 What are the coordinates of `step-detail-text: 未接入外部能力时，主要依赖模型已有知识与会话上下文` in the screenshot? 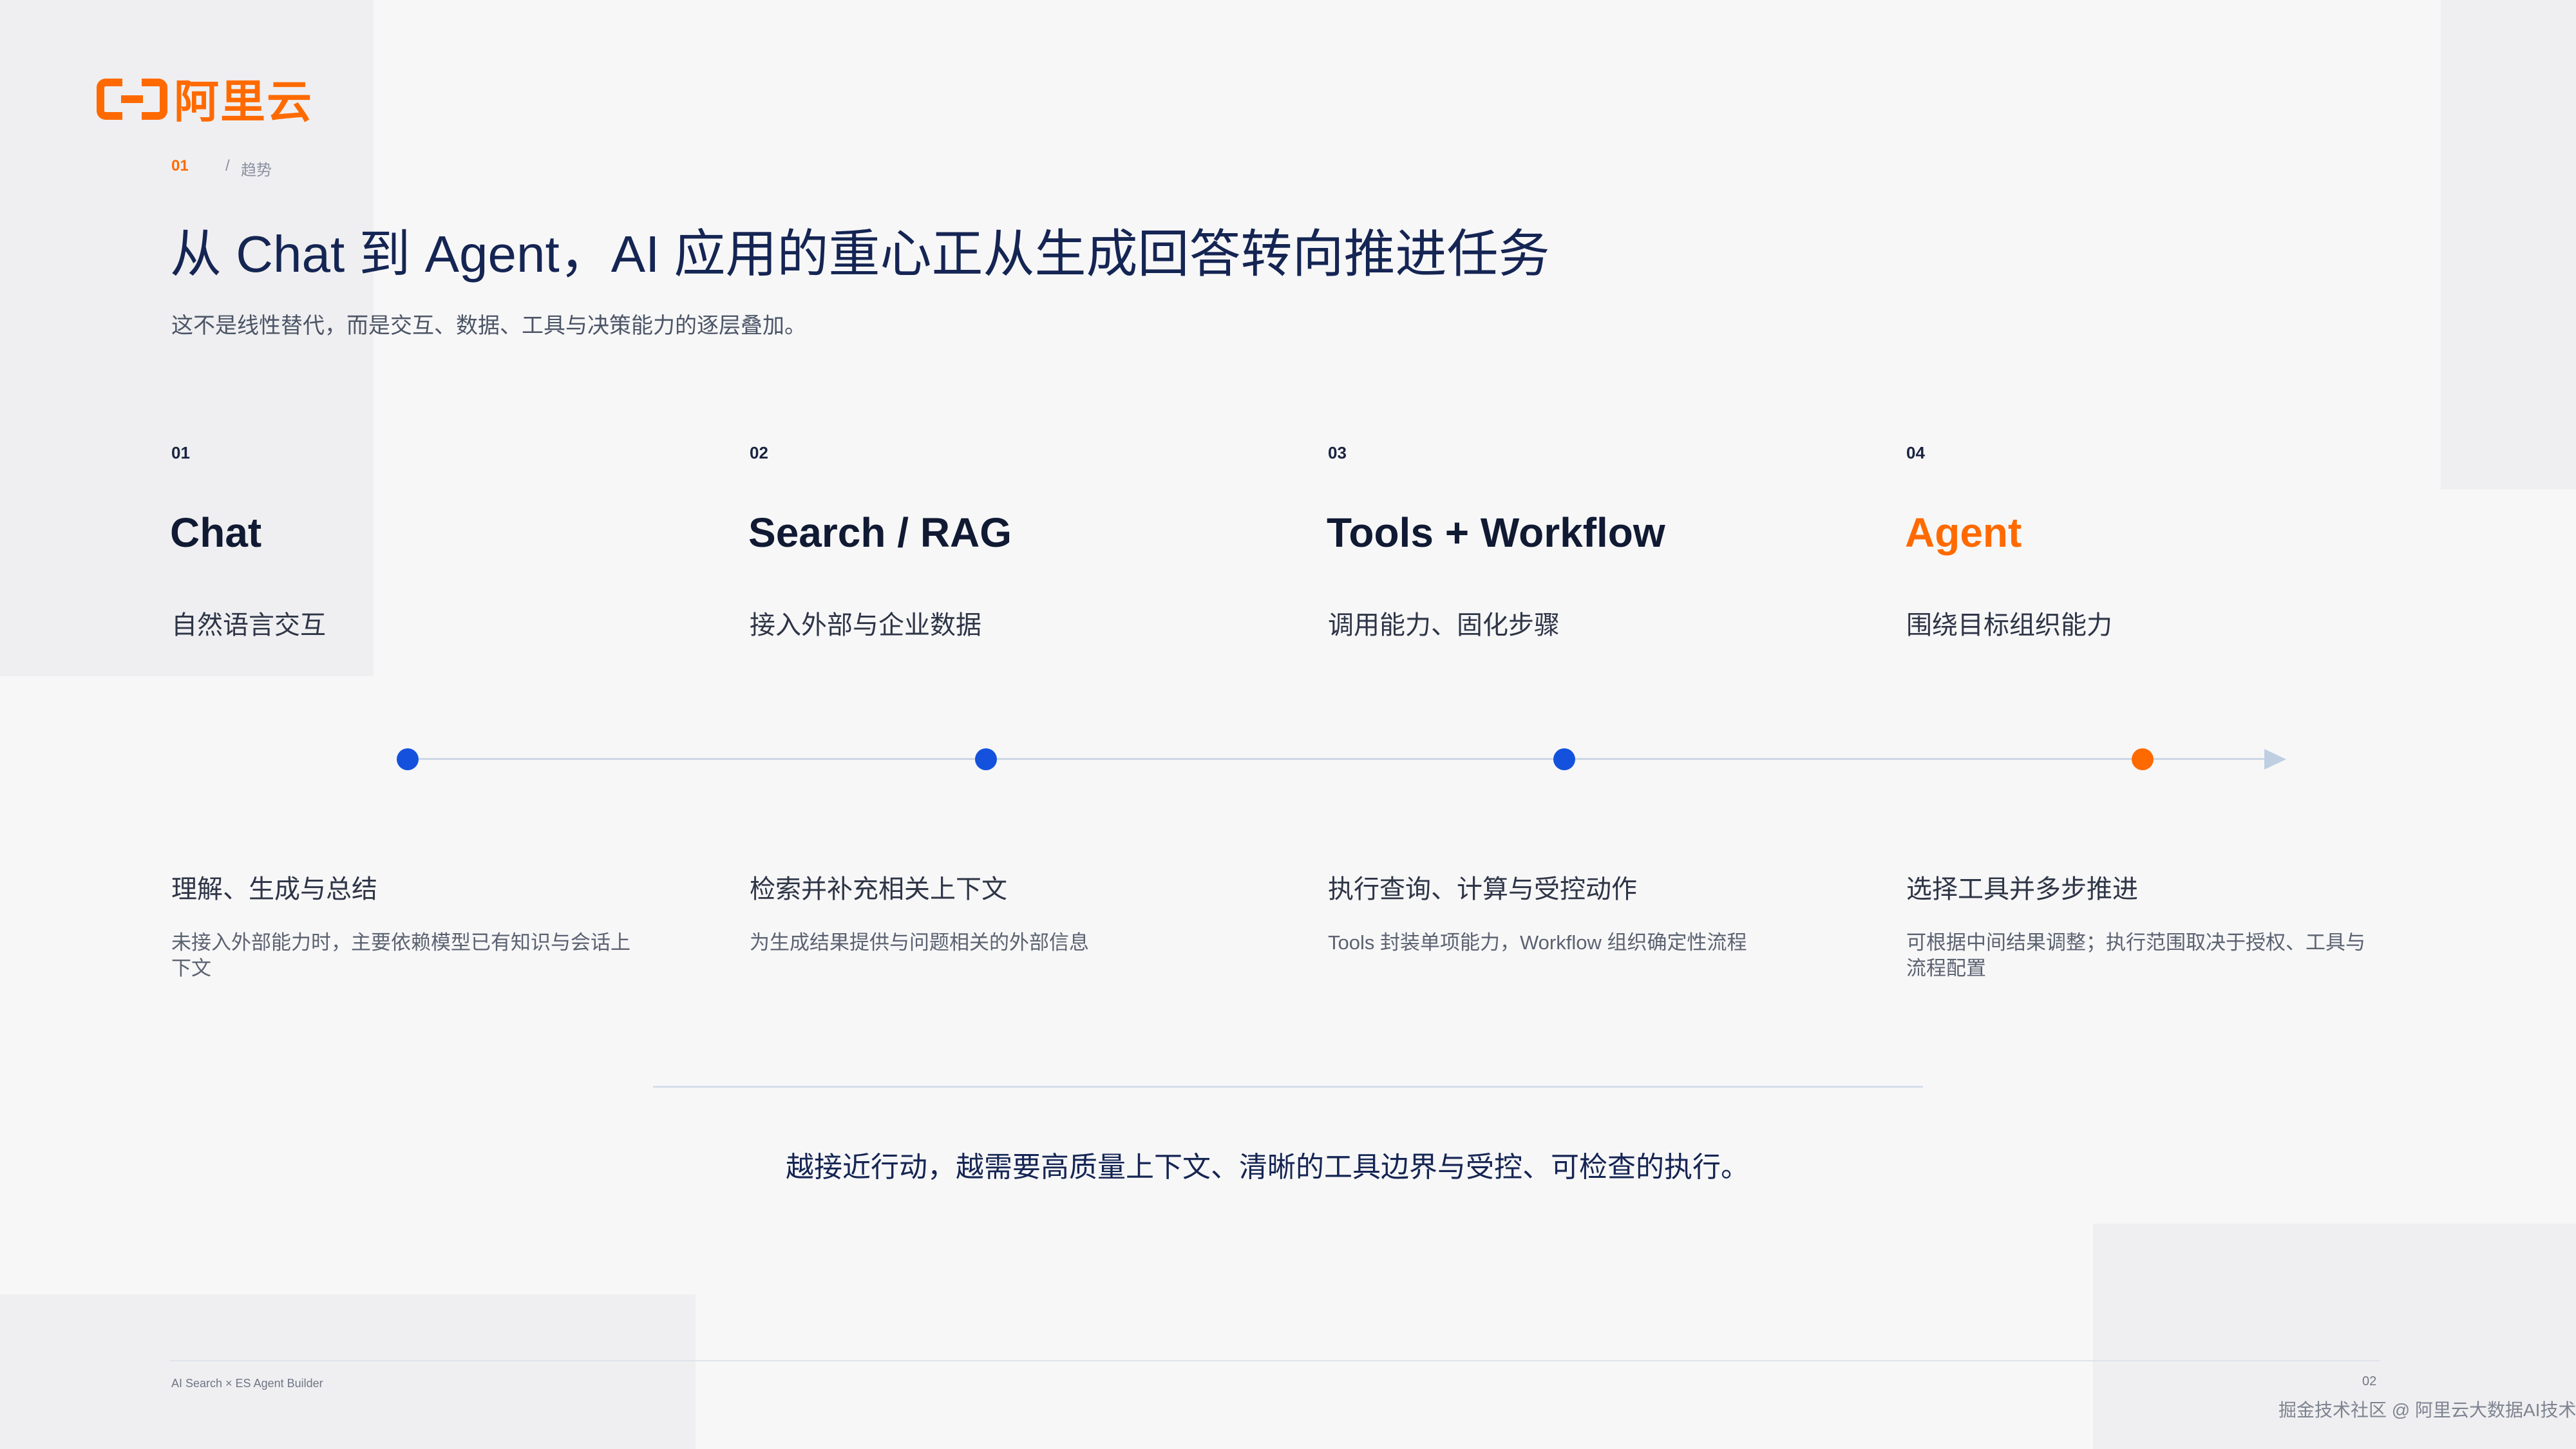 It's located at (400, 955).